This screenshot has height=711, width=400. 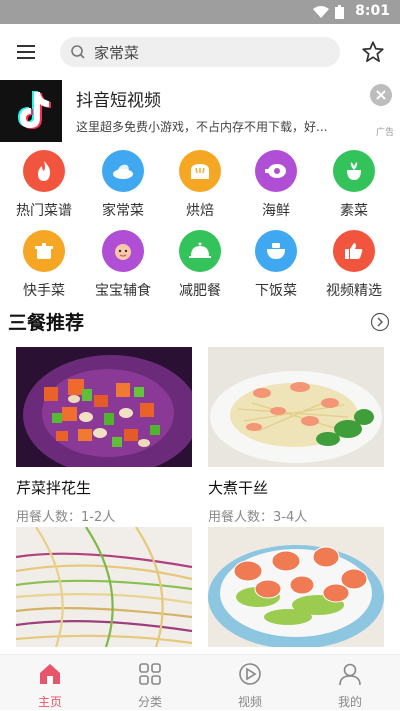 What do you see at coordinates (200, 112) in the screenshot?
I see `ad-banner: 抖音短视频 这里超多免费小游戏，不占内存不用下载，好... 广告` at bounding box center [200, 112].